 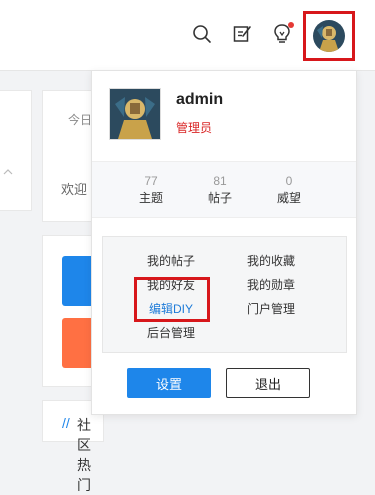 What do you see at coordinates (66, 423) in the screenshot?
I see `hot-title-mark: //` at bounding box center [66, 423].